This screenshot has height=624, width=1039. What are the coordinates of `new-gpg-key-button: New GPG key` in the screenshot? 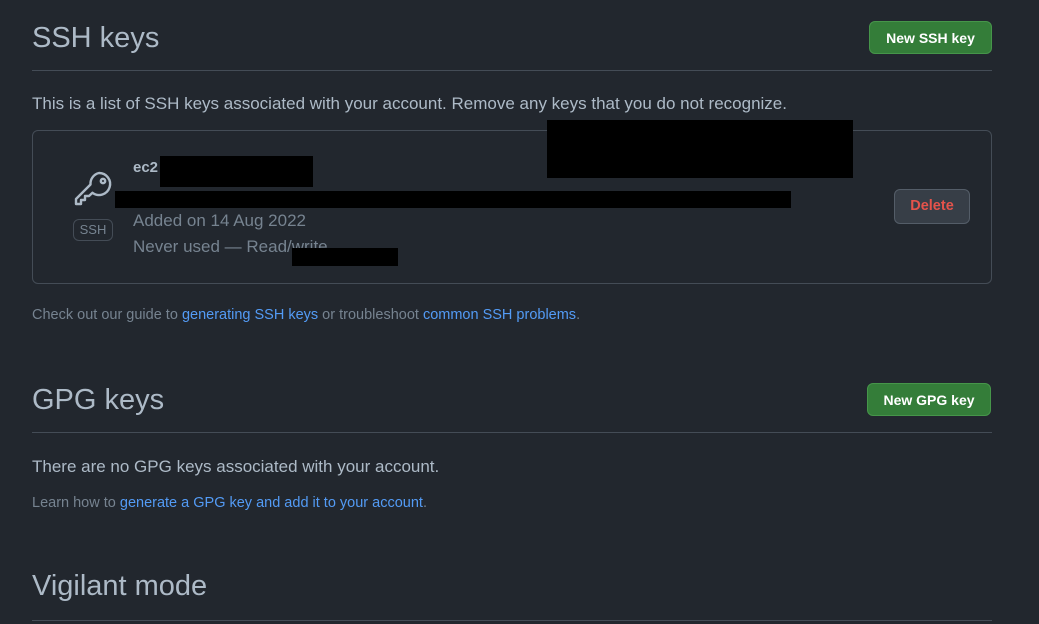 It's located at (929, 399).